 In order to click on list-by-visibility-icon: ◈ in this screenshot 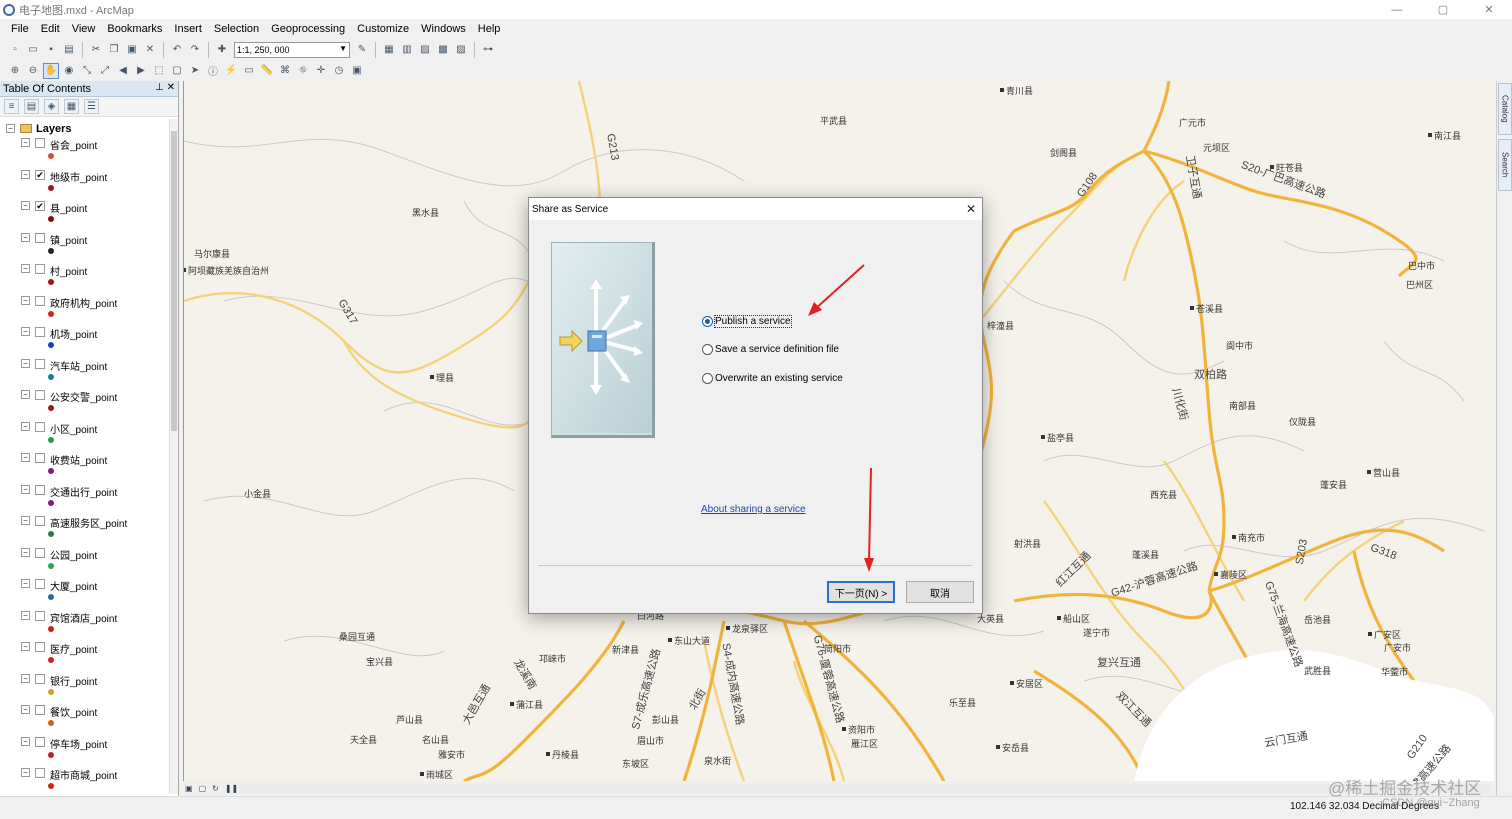, I will do `click(51, 106)`.